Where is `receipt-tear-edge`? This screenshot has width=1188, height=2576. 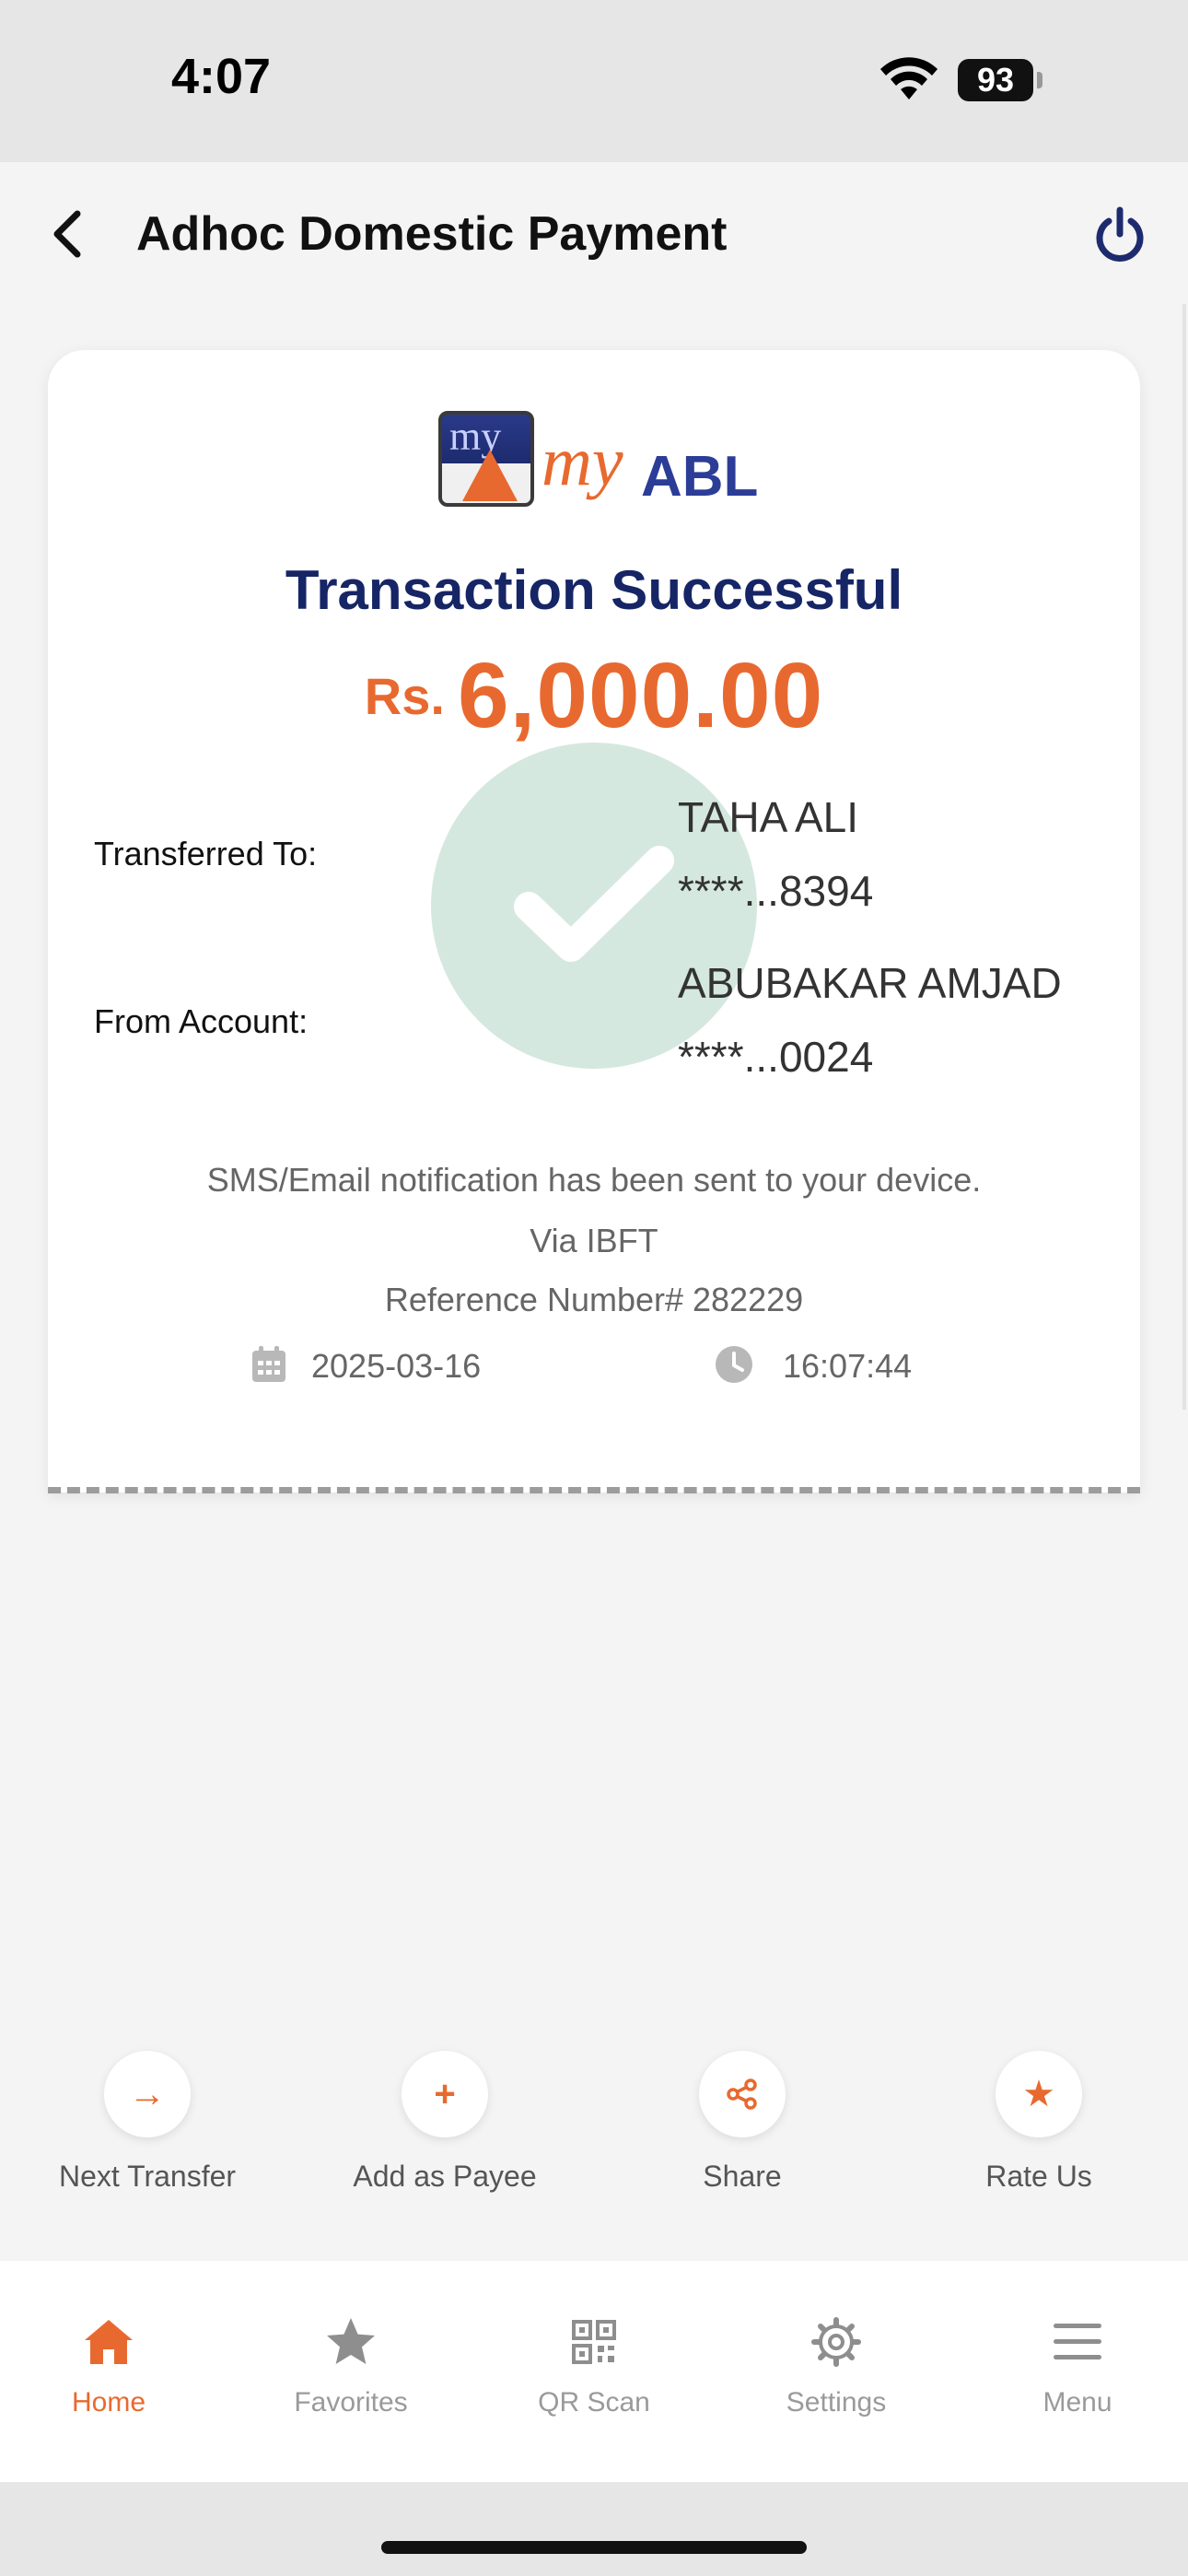
receipt-tear-edge is located at coordinates (594, 1490).